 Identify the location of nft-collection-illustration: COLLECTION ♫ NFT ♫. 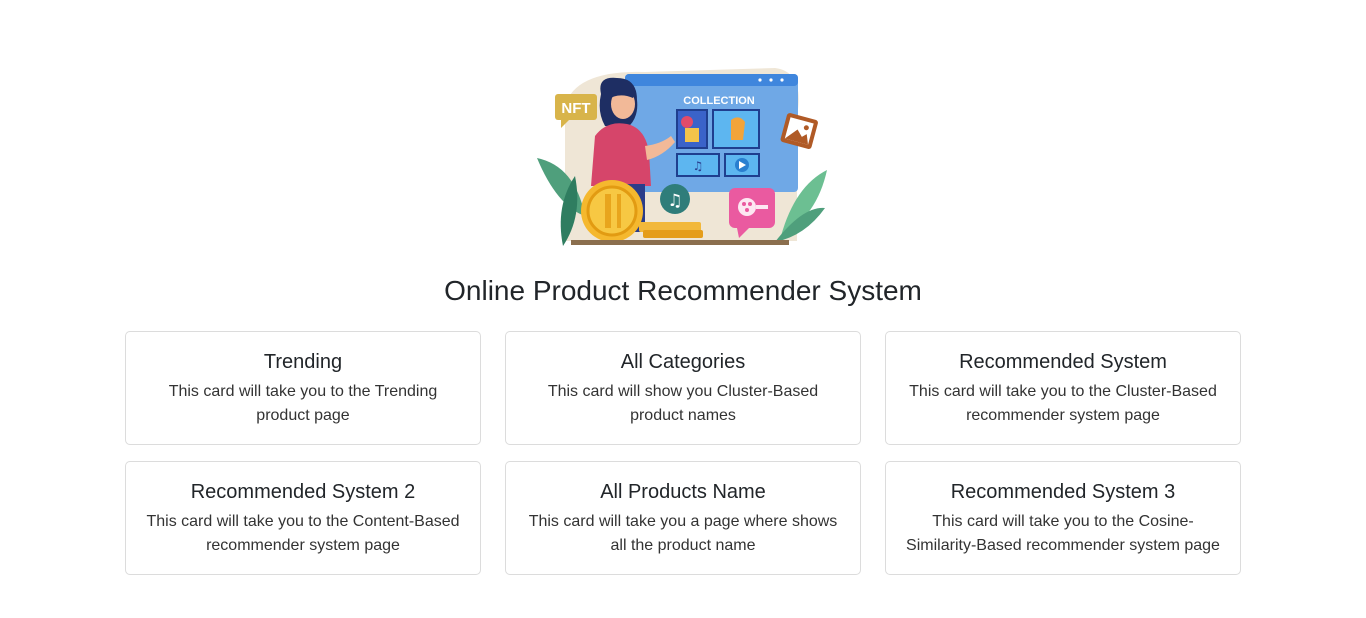
(682, 157).